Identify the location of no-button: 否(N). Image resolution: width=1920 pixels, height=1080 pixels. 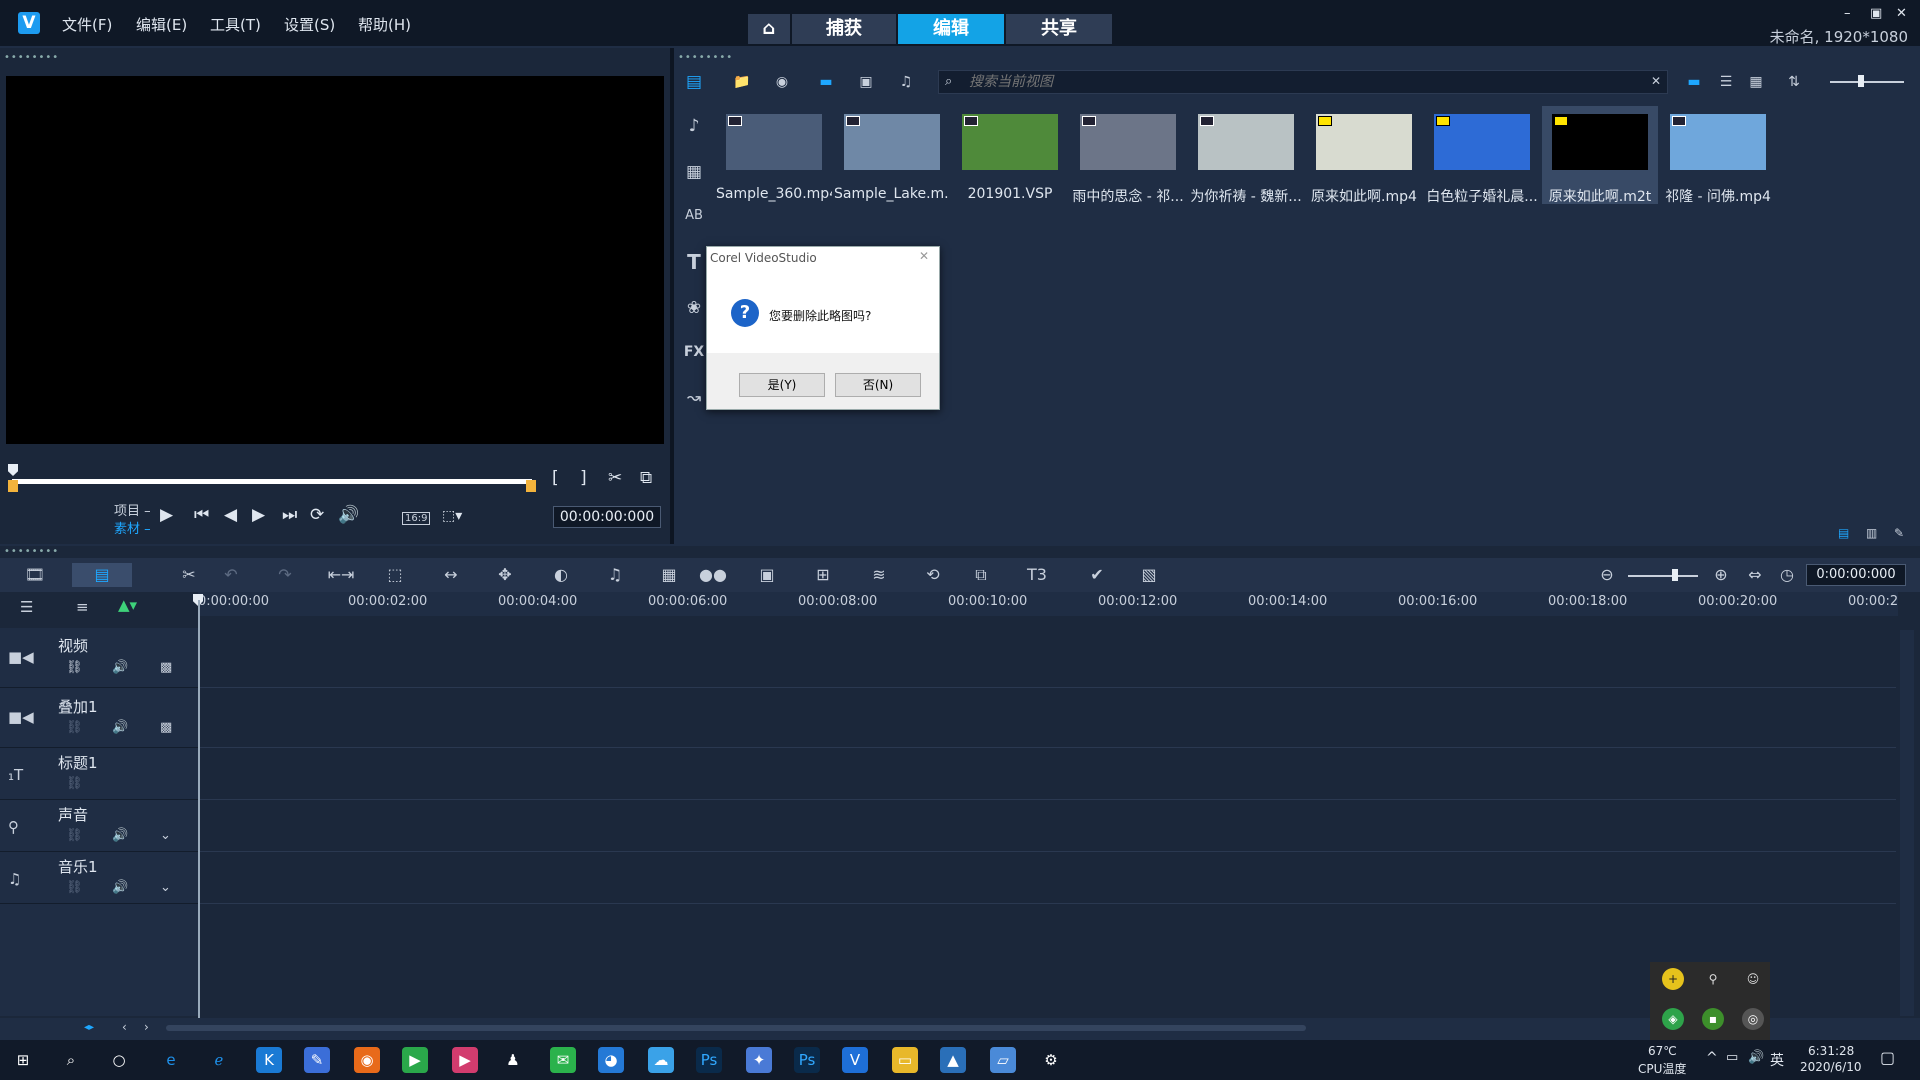
(878, 385).